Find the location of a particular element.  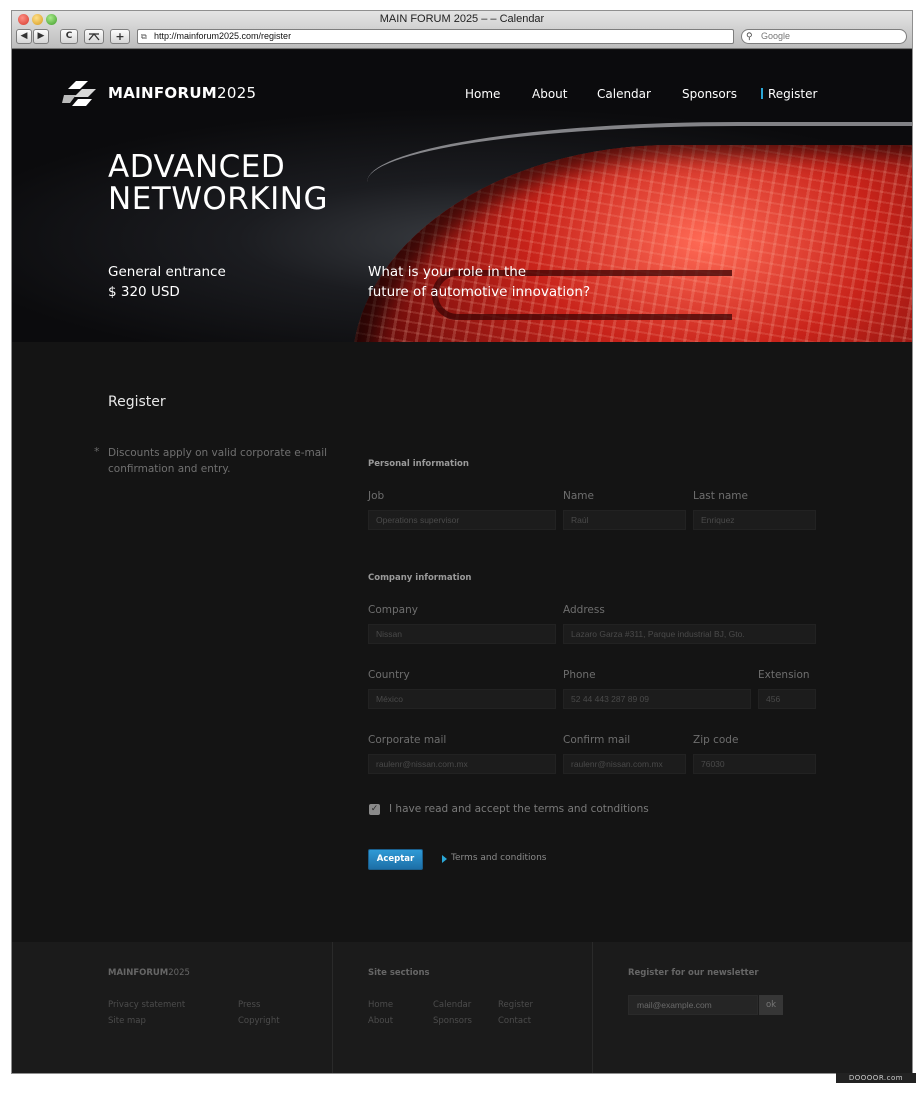

company-label: Company is located at coordinates (393, 610).